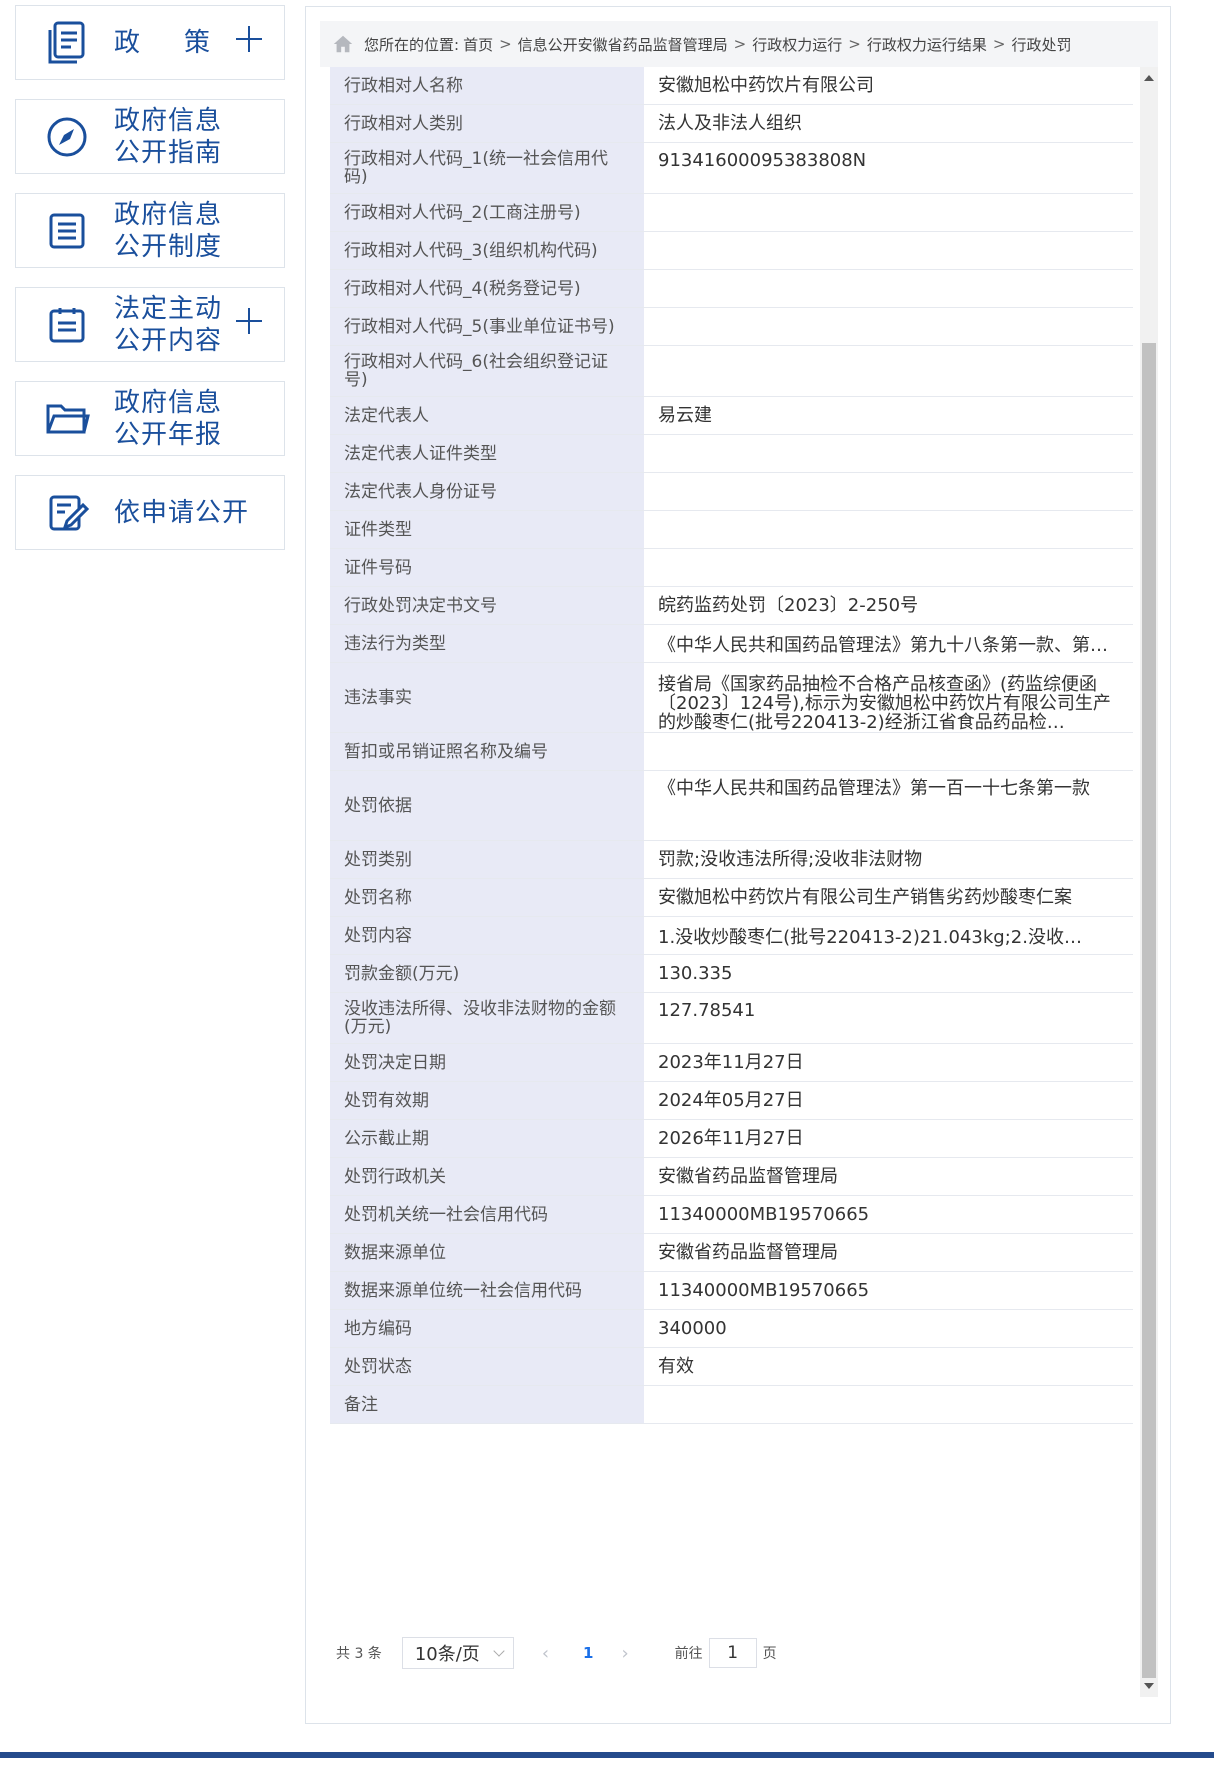 This screenshot has width=1214, height=1776. What do you see at coordinates (67, 325) in the screenshot?
I see `clipboard-icon` at bounding box center [67, 325].